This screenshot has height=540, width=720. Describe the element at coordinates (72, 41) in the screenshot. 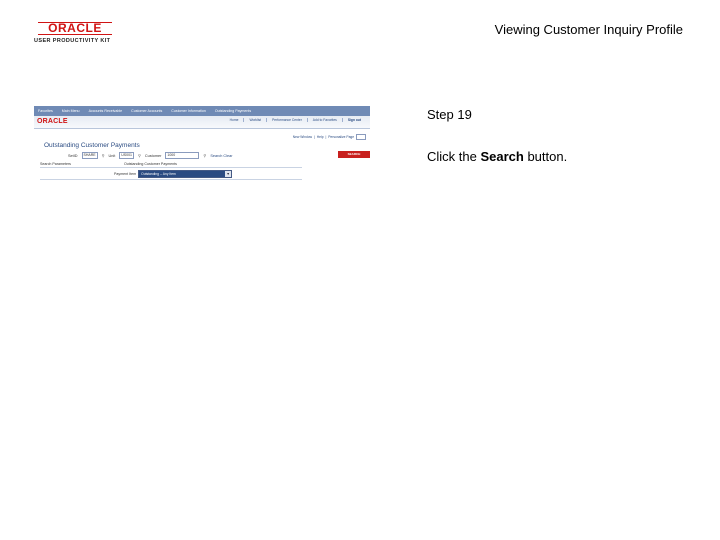

I see `logo-tagline: USER PRODUCTIVITY KIT` at that location.